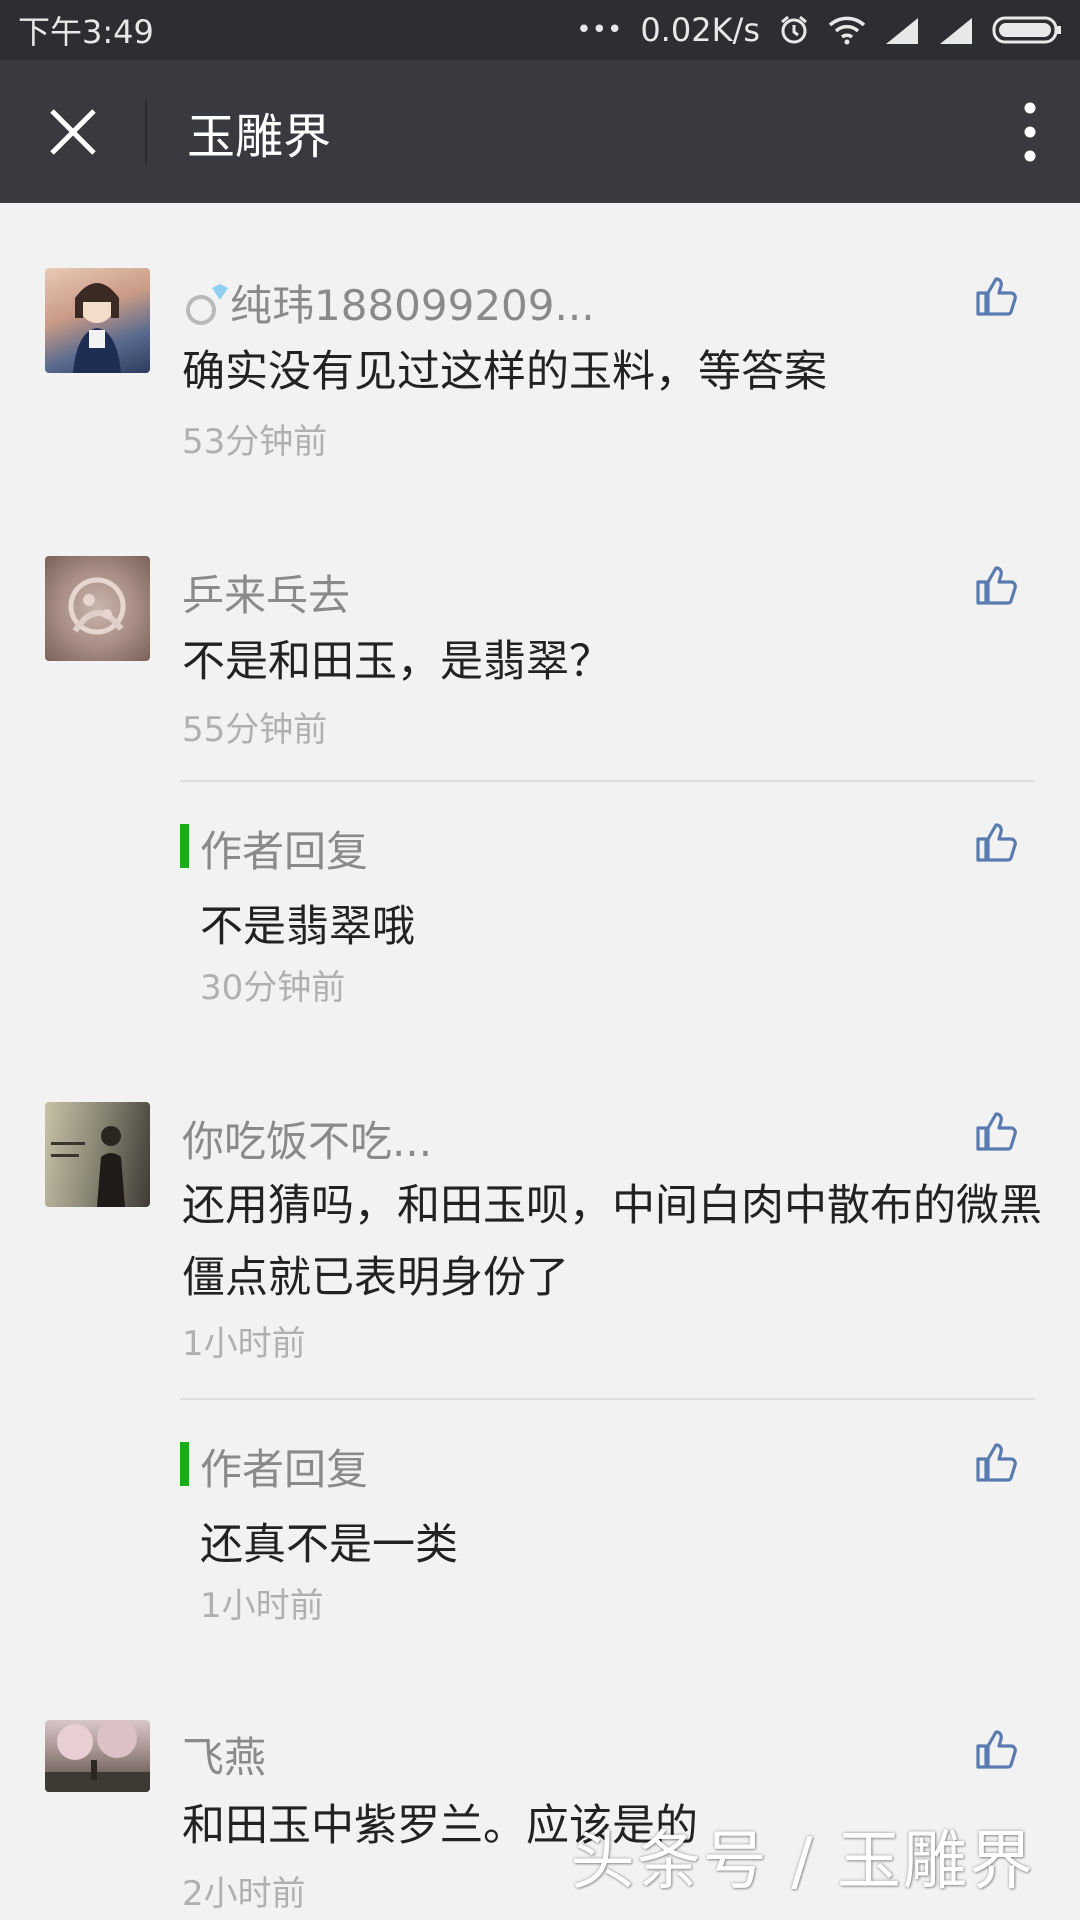 This screenshot has width=1080, height=1920. Describe the element at coordinates (802, 1862) in the screenshot. I see `watermark: 头条号 / 玉雕界` at that location.